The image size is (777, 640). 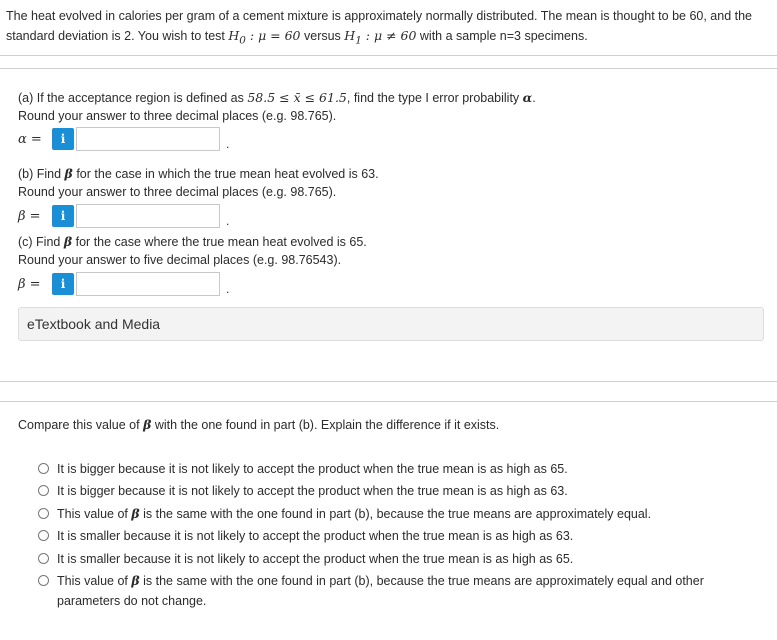 What do you see at coordinates (527, 97) in the screenshot?
I see `alpha-symbol: α` at bounding box center [527, 97].